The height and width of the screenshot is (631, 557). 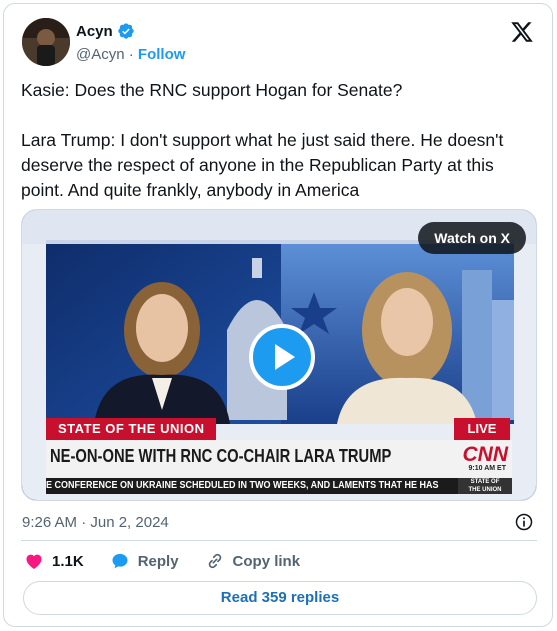 What do you see at coordinates (46, 42) in the screenshot?
I see `avatar` at bounding box center [46, 42].